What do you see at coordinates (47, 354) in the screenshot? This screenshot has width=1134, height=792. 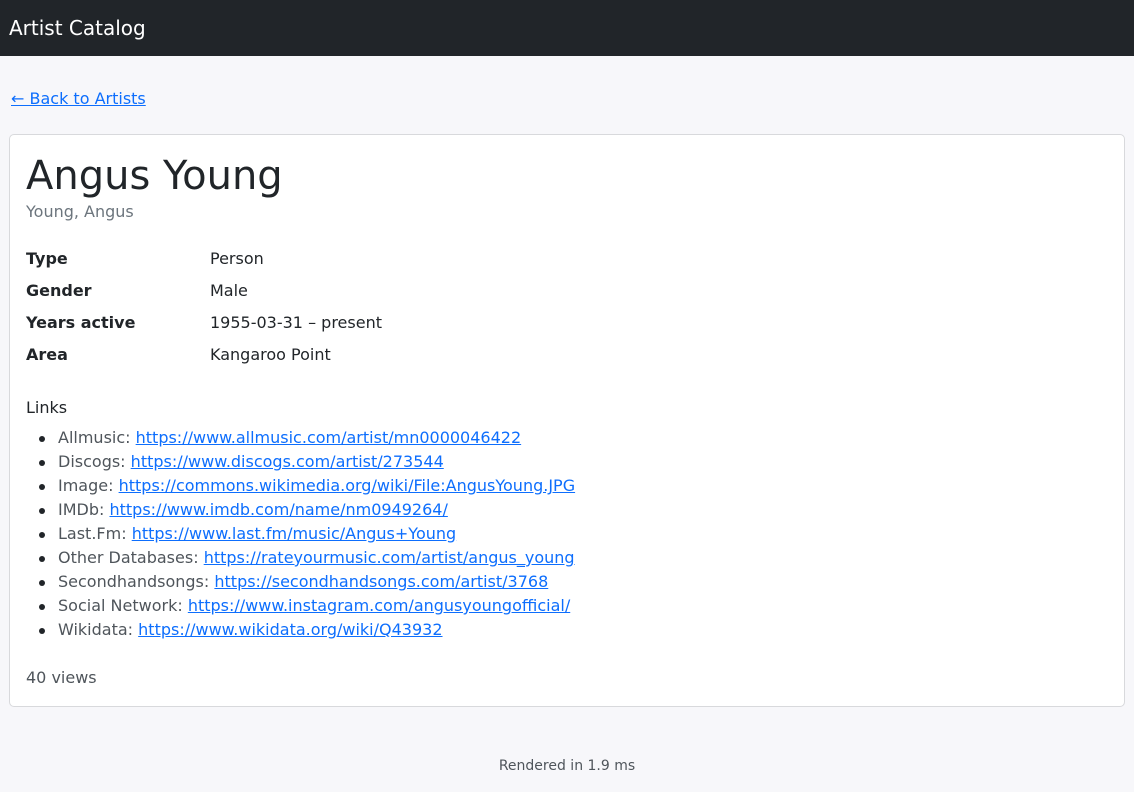 I see `attr-label-area: Area` at bounding box center [47, 354].